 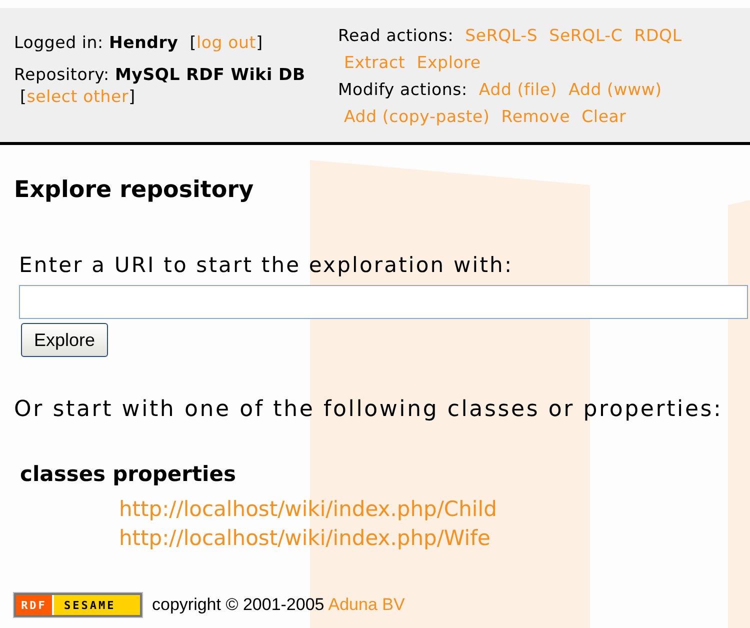 I want to click on resource-link: http://localhost/wiki/index.php/Wife, so click(x=304, y=538).